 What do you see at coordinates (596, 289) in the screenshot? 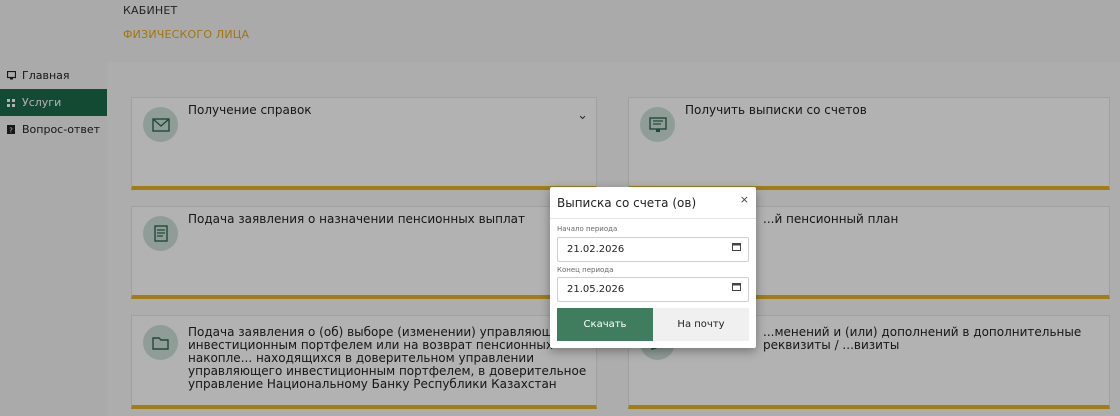
I see `end-date-value: 21.05.2026` at bounding box center [596, 289].